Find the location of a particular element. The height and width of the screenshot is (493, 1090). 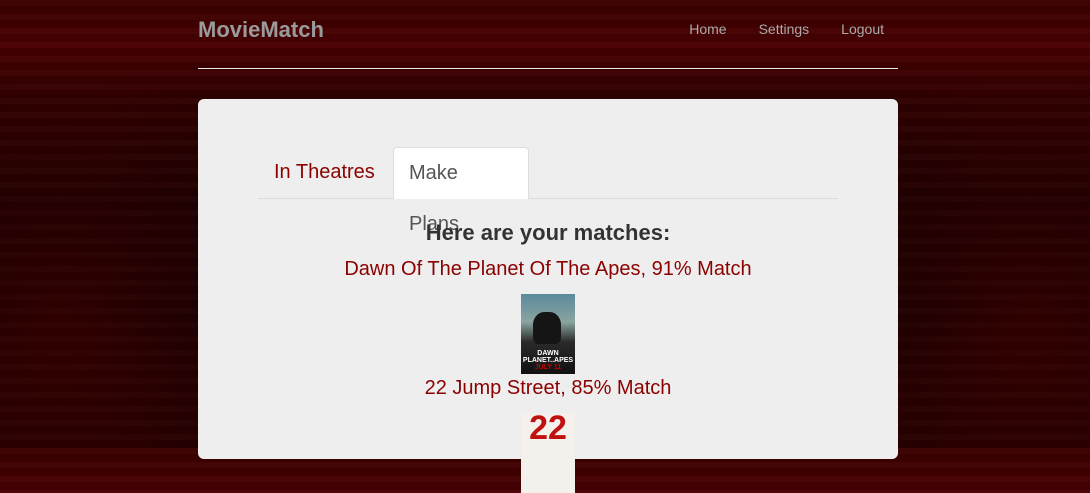

tabs: In Theatres Make Plans is located at coordinates (548, 191).